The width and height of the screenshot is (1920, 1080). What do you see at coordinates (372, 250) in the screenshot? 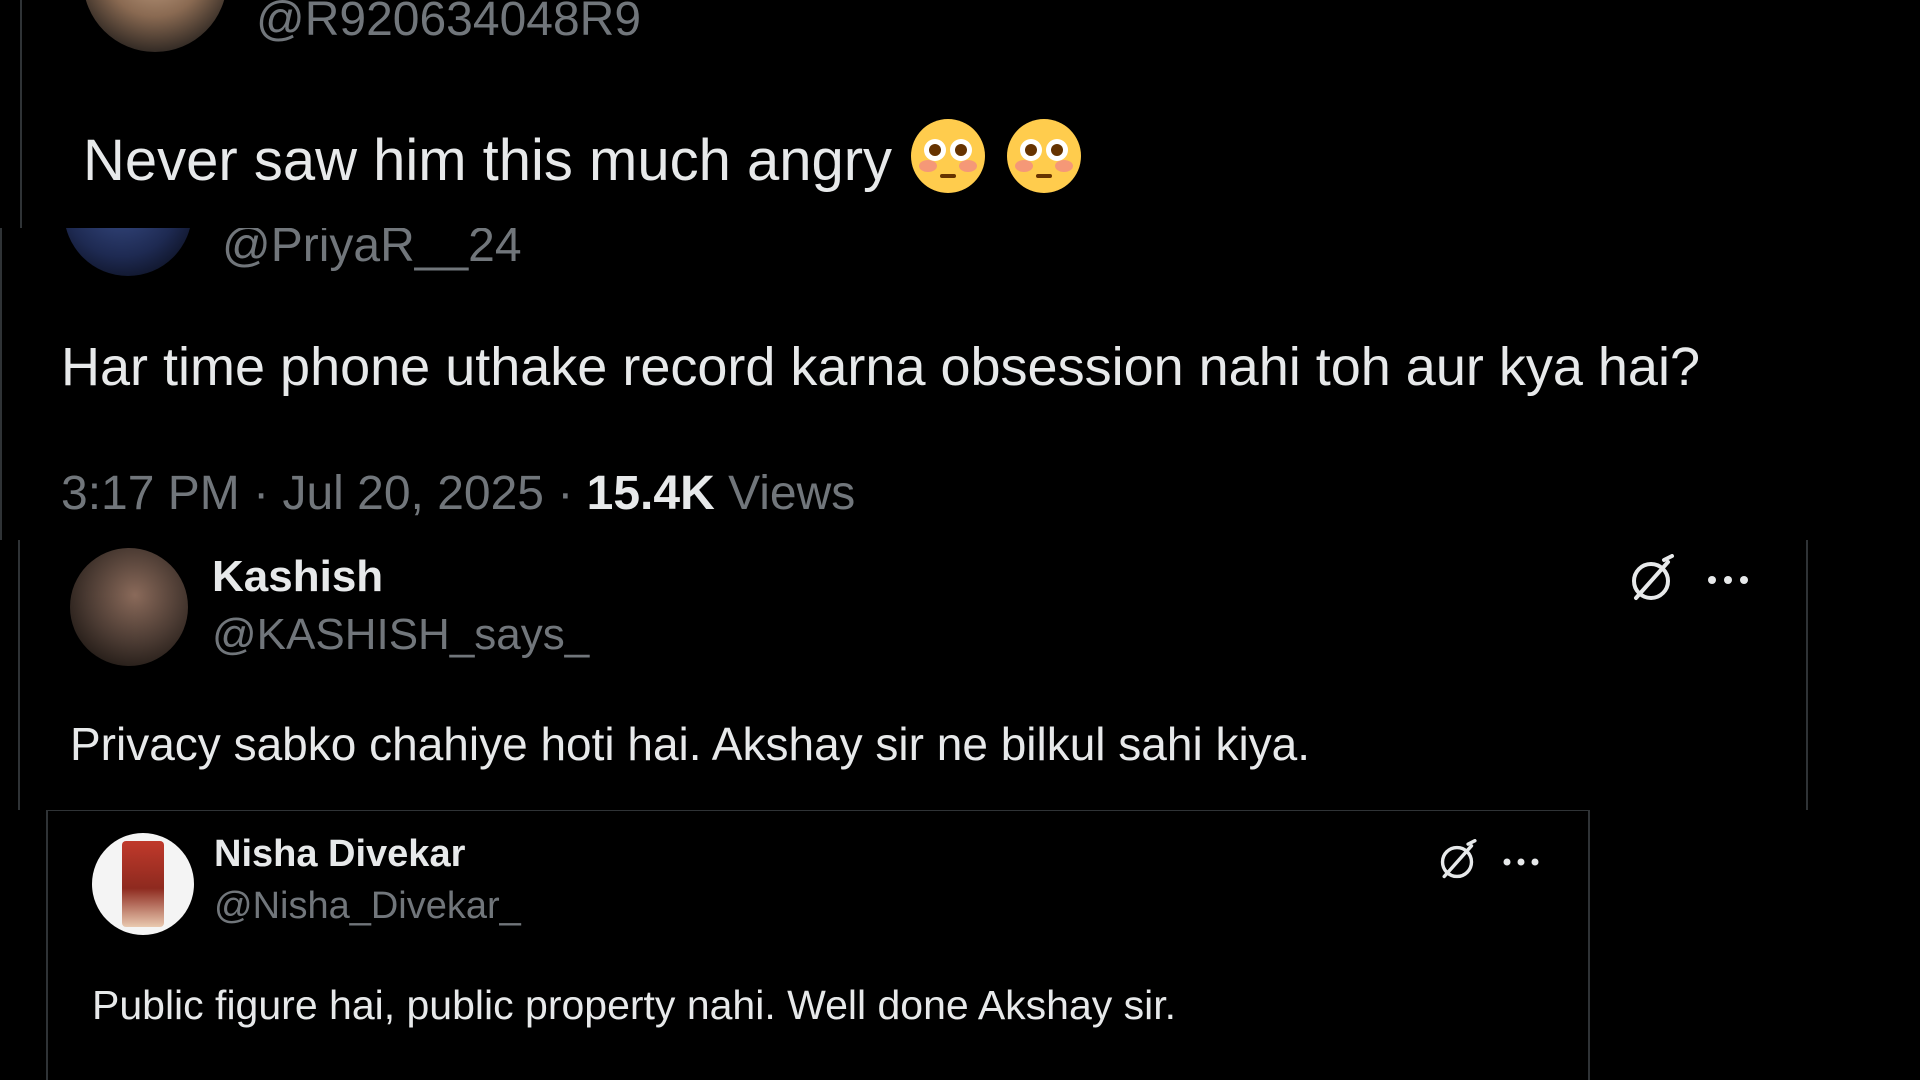
I see `user-handle: @PriyaR__24` at bounding box center [372, 250].